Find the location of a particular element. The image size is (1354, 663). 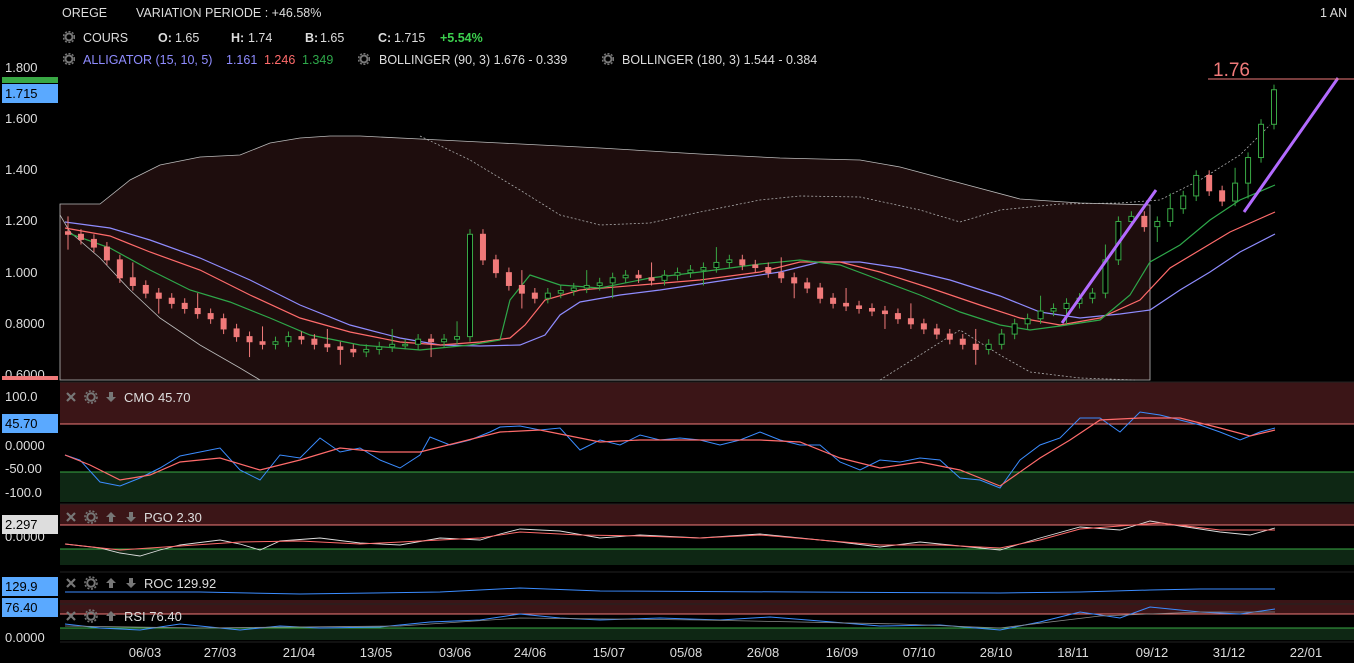

cmo-tick: 100.0 is located at coordinates (21, 396).